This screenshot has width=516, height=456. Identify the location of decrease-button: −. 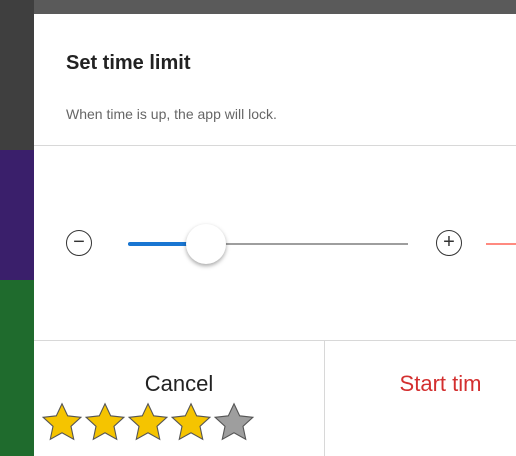
(79, 243).